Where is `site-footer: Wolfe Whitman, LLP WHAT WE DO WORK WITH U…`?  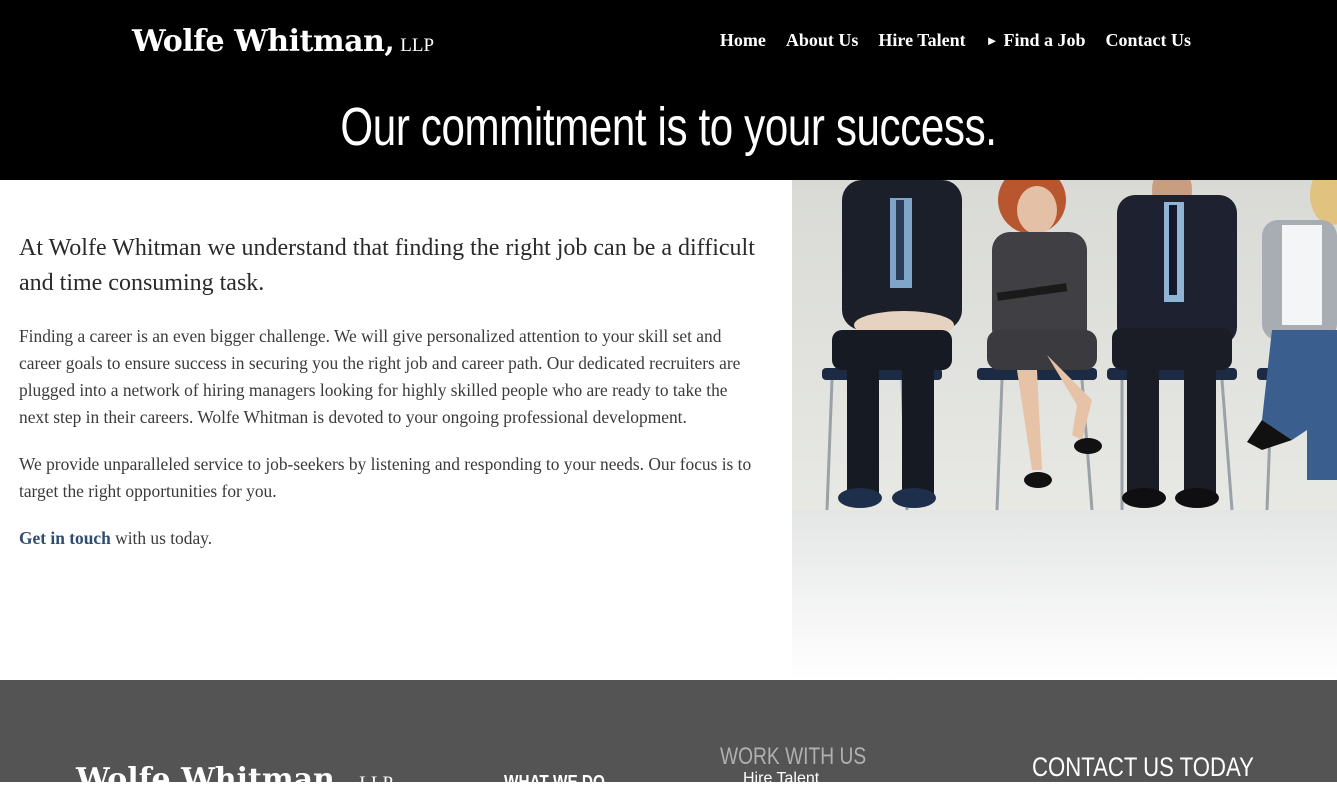
site-footer: Wolfe Whitman, LLP WHAT WE DO WORK WITH U… is located at coordinates (668, 738).